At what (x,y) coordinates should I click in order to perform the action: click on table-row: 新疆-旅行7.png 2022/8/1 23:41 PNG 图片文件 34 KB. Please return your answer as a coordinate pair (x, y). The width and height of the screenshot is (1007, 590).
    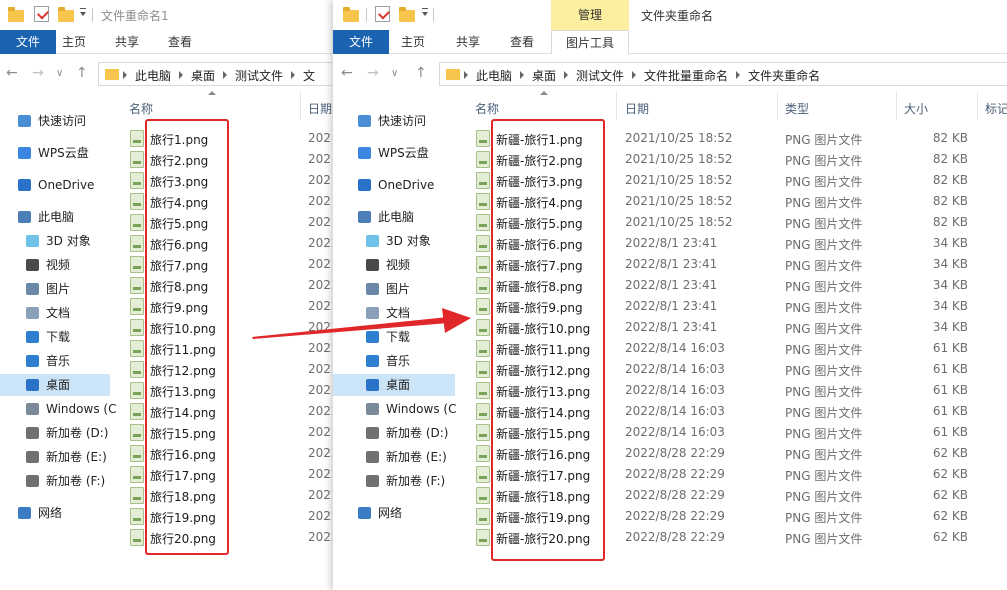
    Looking at the image, I should click on (736, 264).